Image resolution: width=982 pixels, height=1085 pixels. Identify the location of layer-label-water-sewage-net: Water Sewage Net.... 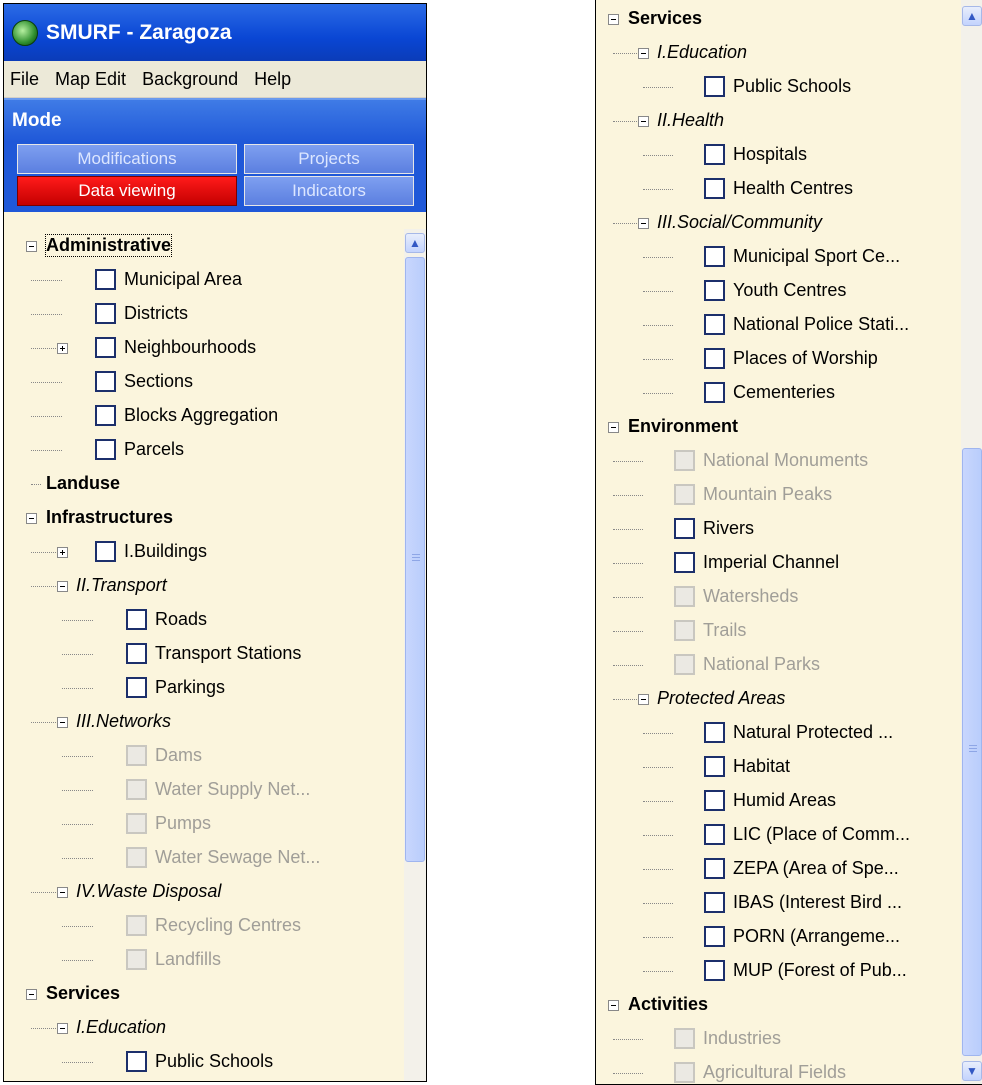
(237, 857).